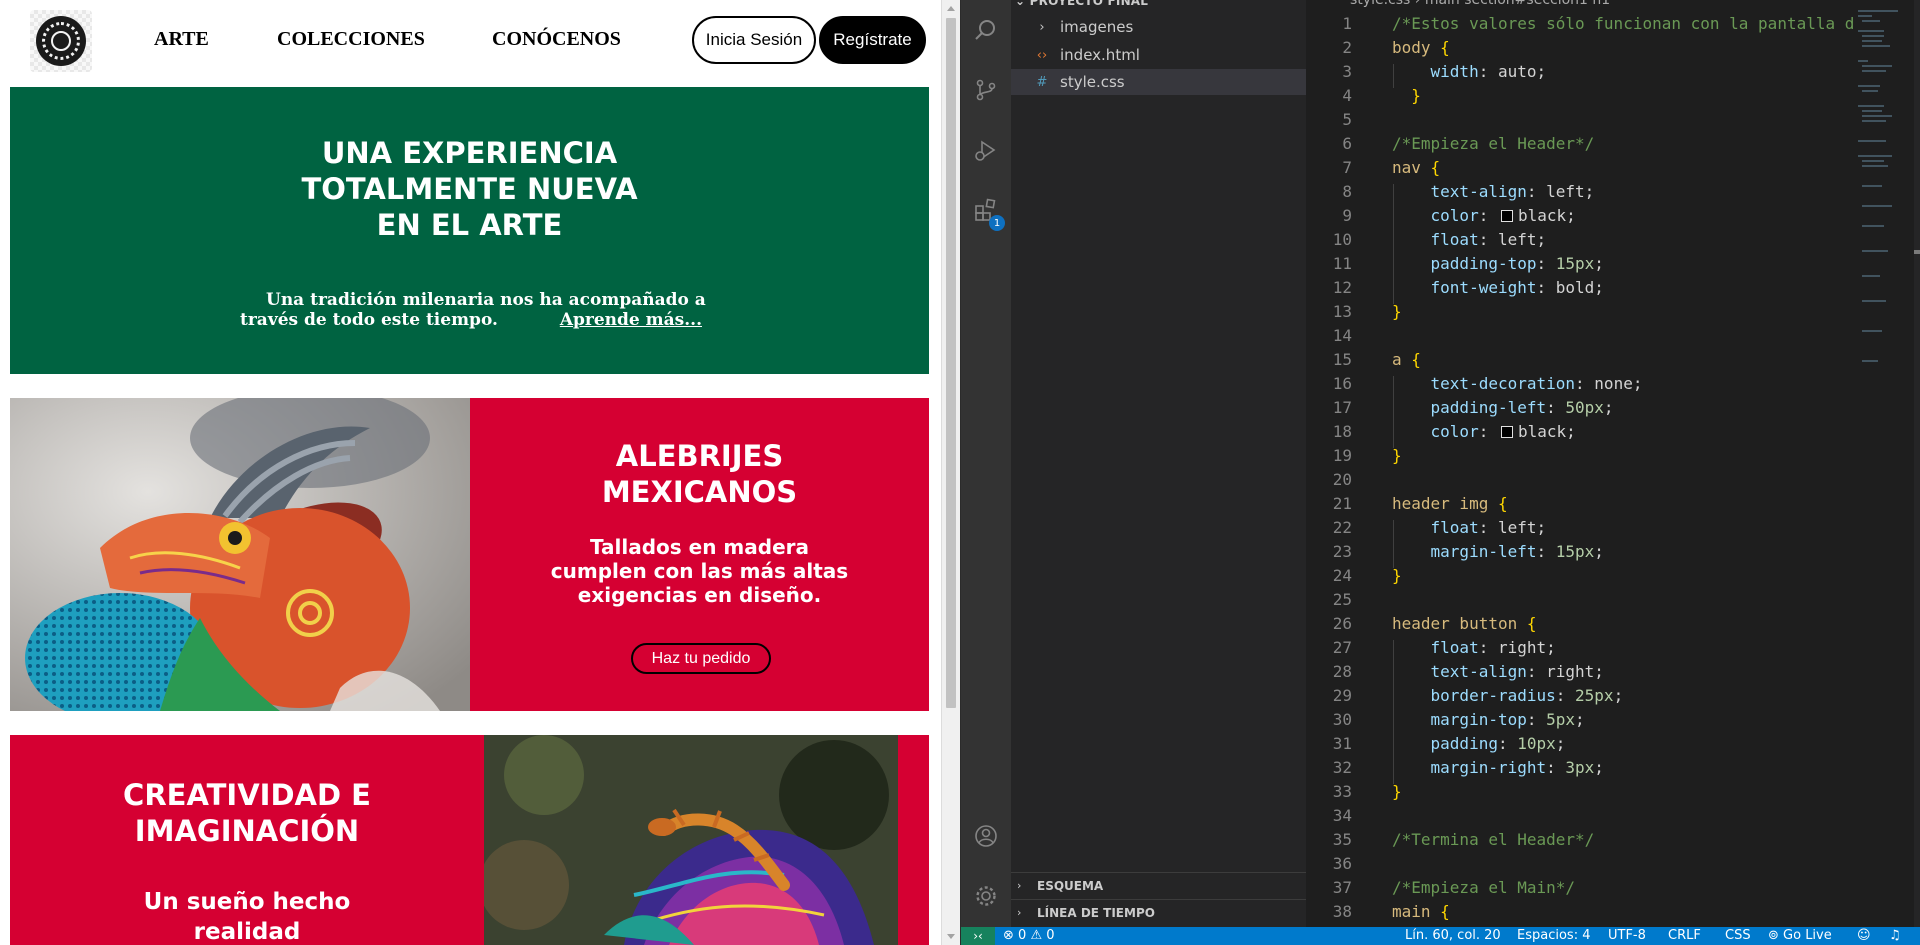  What do you see at coordinates (1807, 935) in the screenshot?
I see `go-live-label: Go Live` at bounding box center [1807, 935].